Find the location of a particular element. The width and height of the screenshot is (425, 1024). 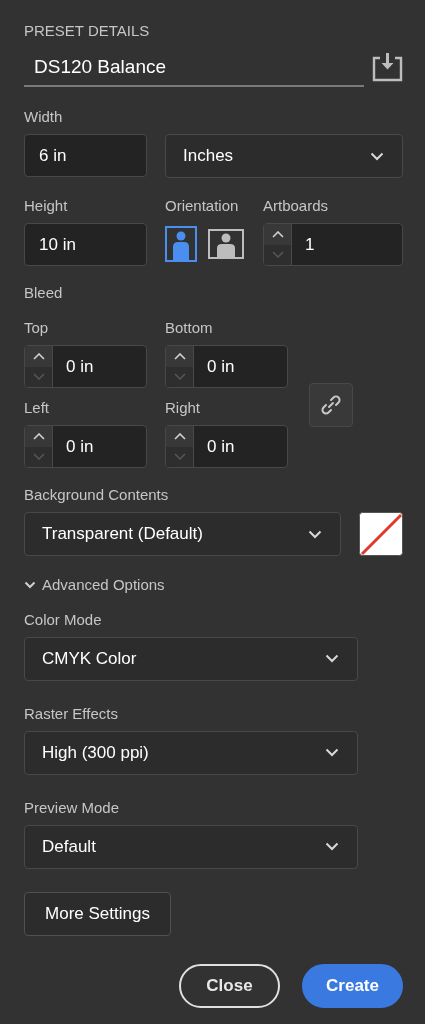

field-label: Bleed is located at coordinates (44, 293).